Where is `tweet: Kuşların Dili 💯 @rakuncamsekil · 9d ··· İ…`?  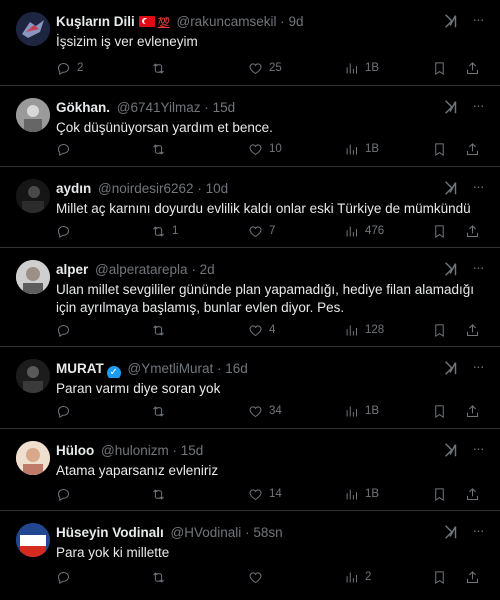
tweet: Kuşların Dili 💯 @rakuncamsekil · 9d ··· İ… is located at coordinates (250, 43).